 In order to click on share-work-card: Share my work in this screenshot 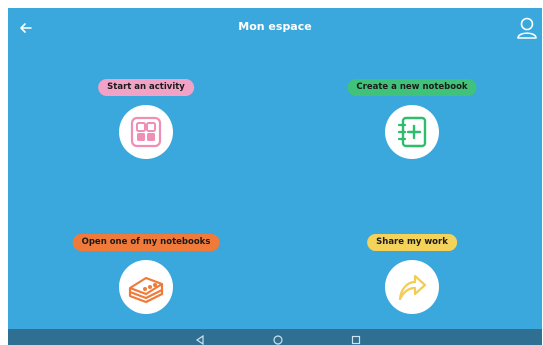, I will do `click(412, 284)`.